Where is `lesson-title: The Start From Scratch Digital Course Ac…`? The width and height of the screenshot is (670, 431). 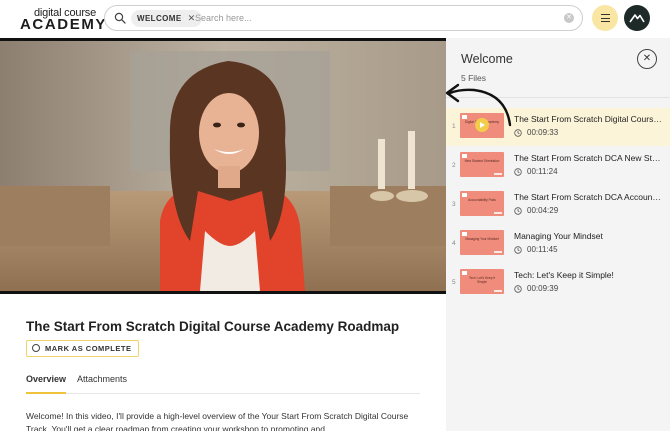
lesson-title: The Start From Scratch Digital Course Ac… is located at coordinates (213, 326).